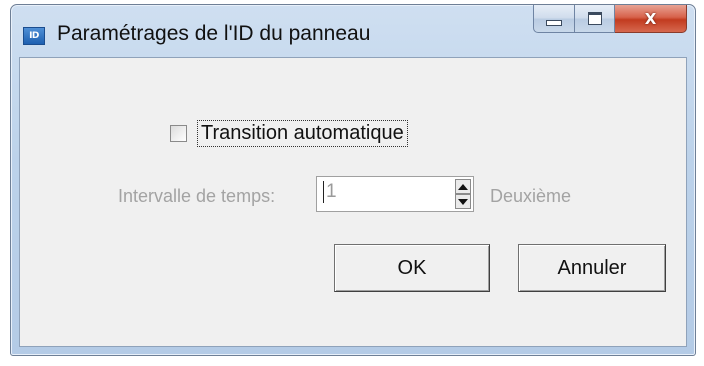  I want to click on spin-buttons, so click(463, 194).